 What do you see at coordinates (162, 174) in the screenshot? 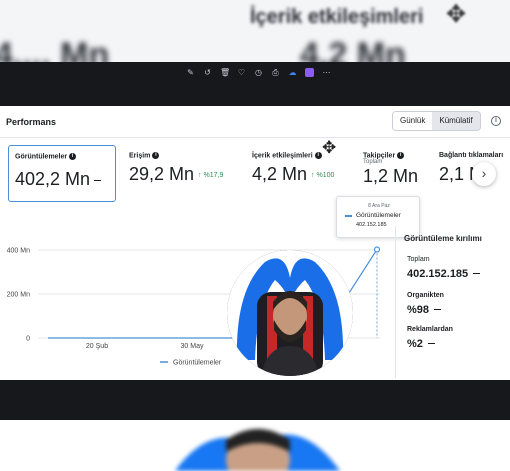
I see `metric-value: 29,2 Mn` at bounding box center [162, 174].